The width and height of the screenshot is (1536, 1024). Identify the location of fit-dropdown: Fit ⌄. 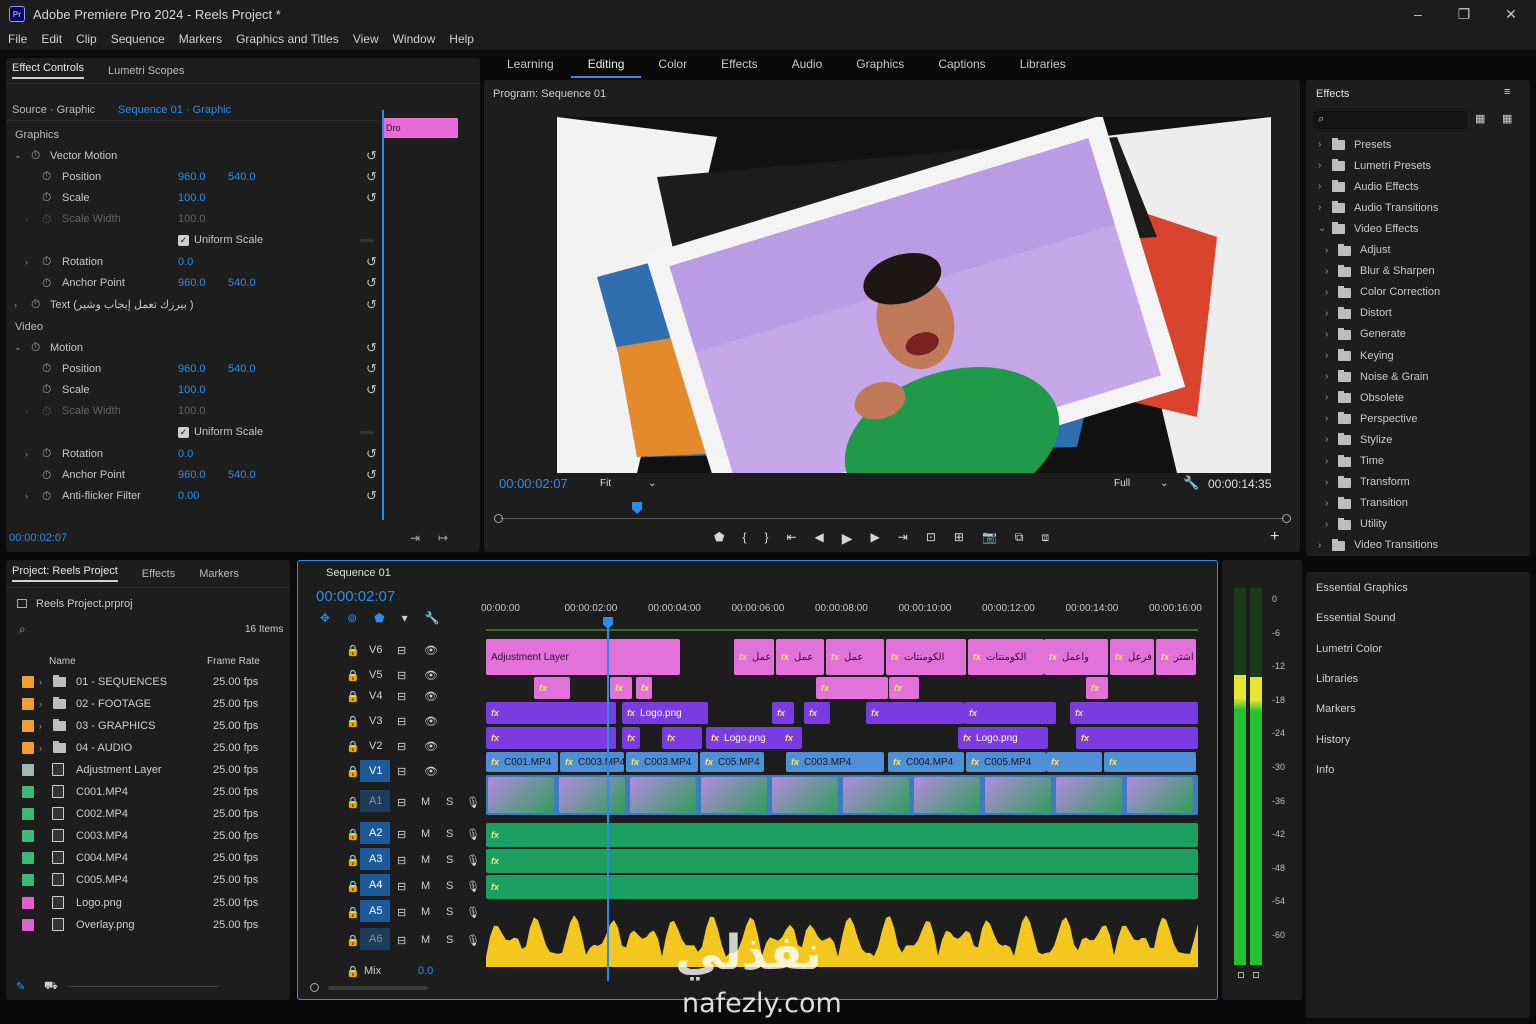
(630, 483).